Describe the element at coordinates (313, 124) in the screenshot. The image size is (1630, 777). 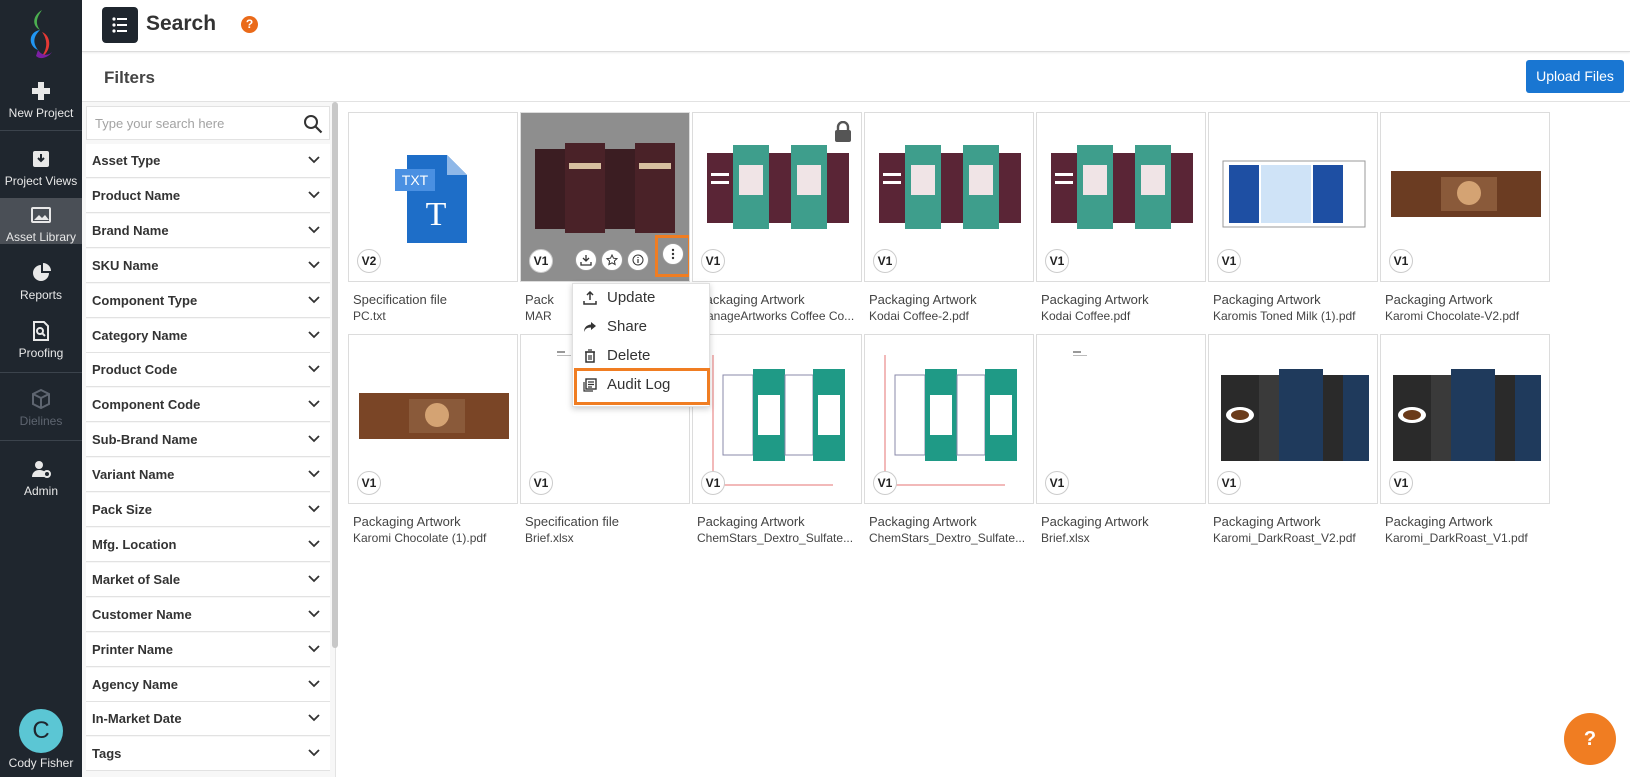
I see `search-icon` at that location.